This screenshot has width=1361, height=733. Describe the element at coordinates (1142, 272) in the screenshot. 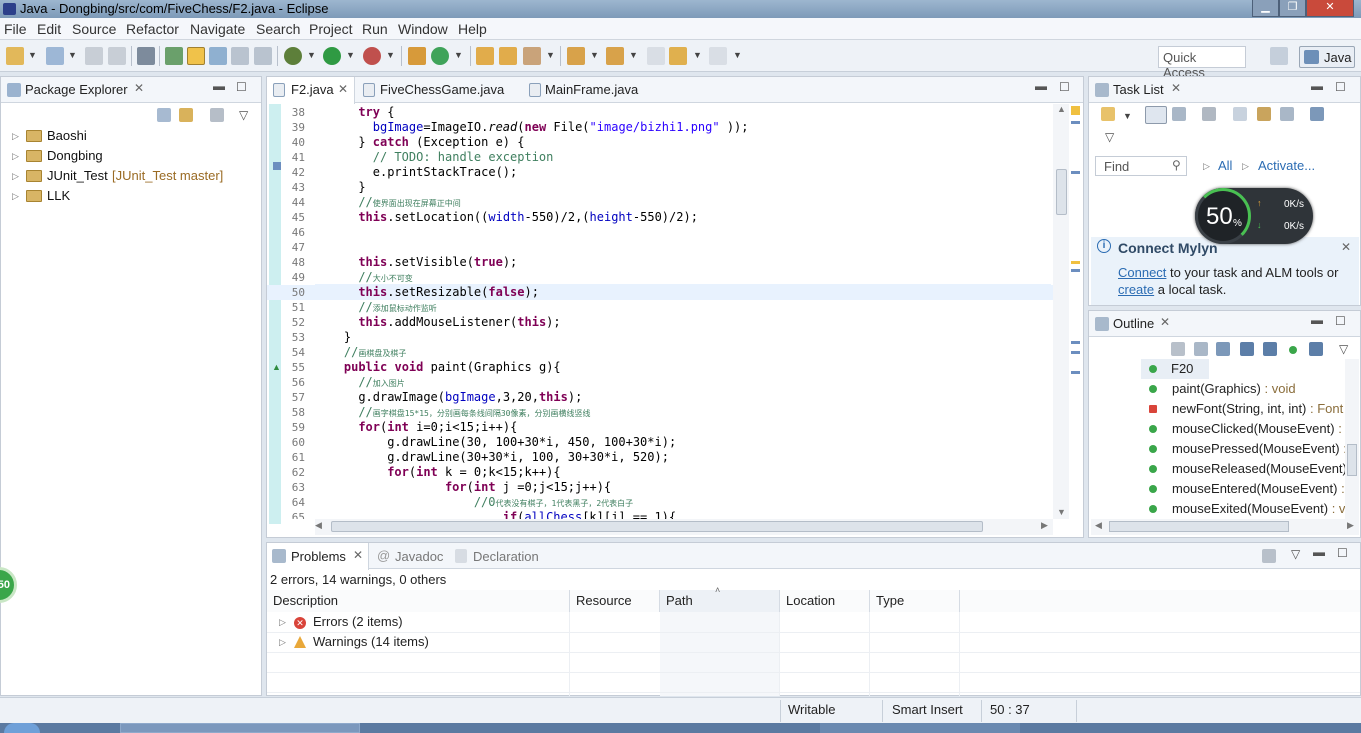

I see `connect-link: Connect` at that location.